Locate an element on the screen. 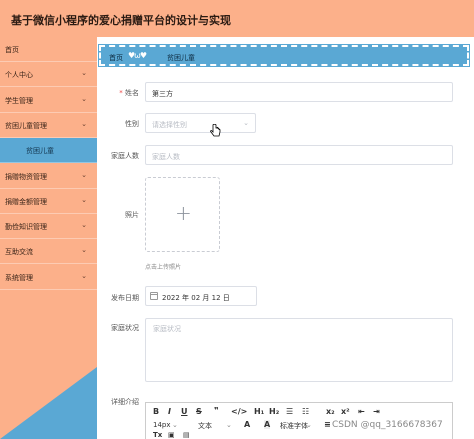 This screenshot has height=439, width=474. sidebar-item: 互助交流 ⌄ is located at coordinates (48, 252).